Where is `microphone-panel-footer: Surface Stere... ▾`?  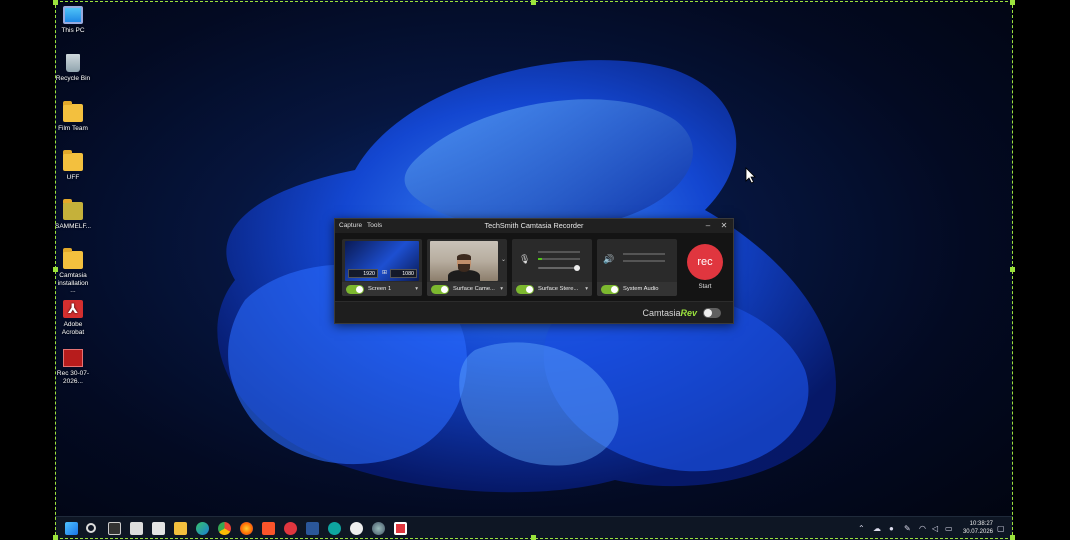 microphone-panel-footer: Surface Stere... ▾ is located at coordinates (552, 289).